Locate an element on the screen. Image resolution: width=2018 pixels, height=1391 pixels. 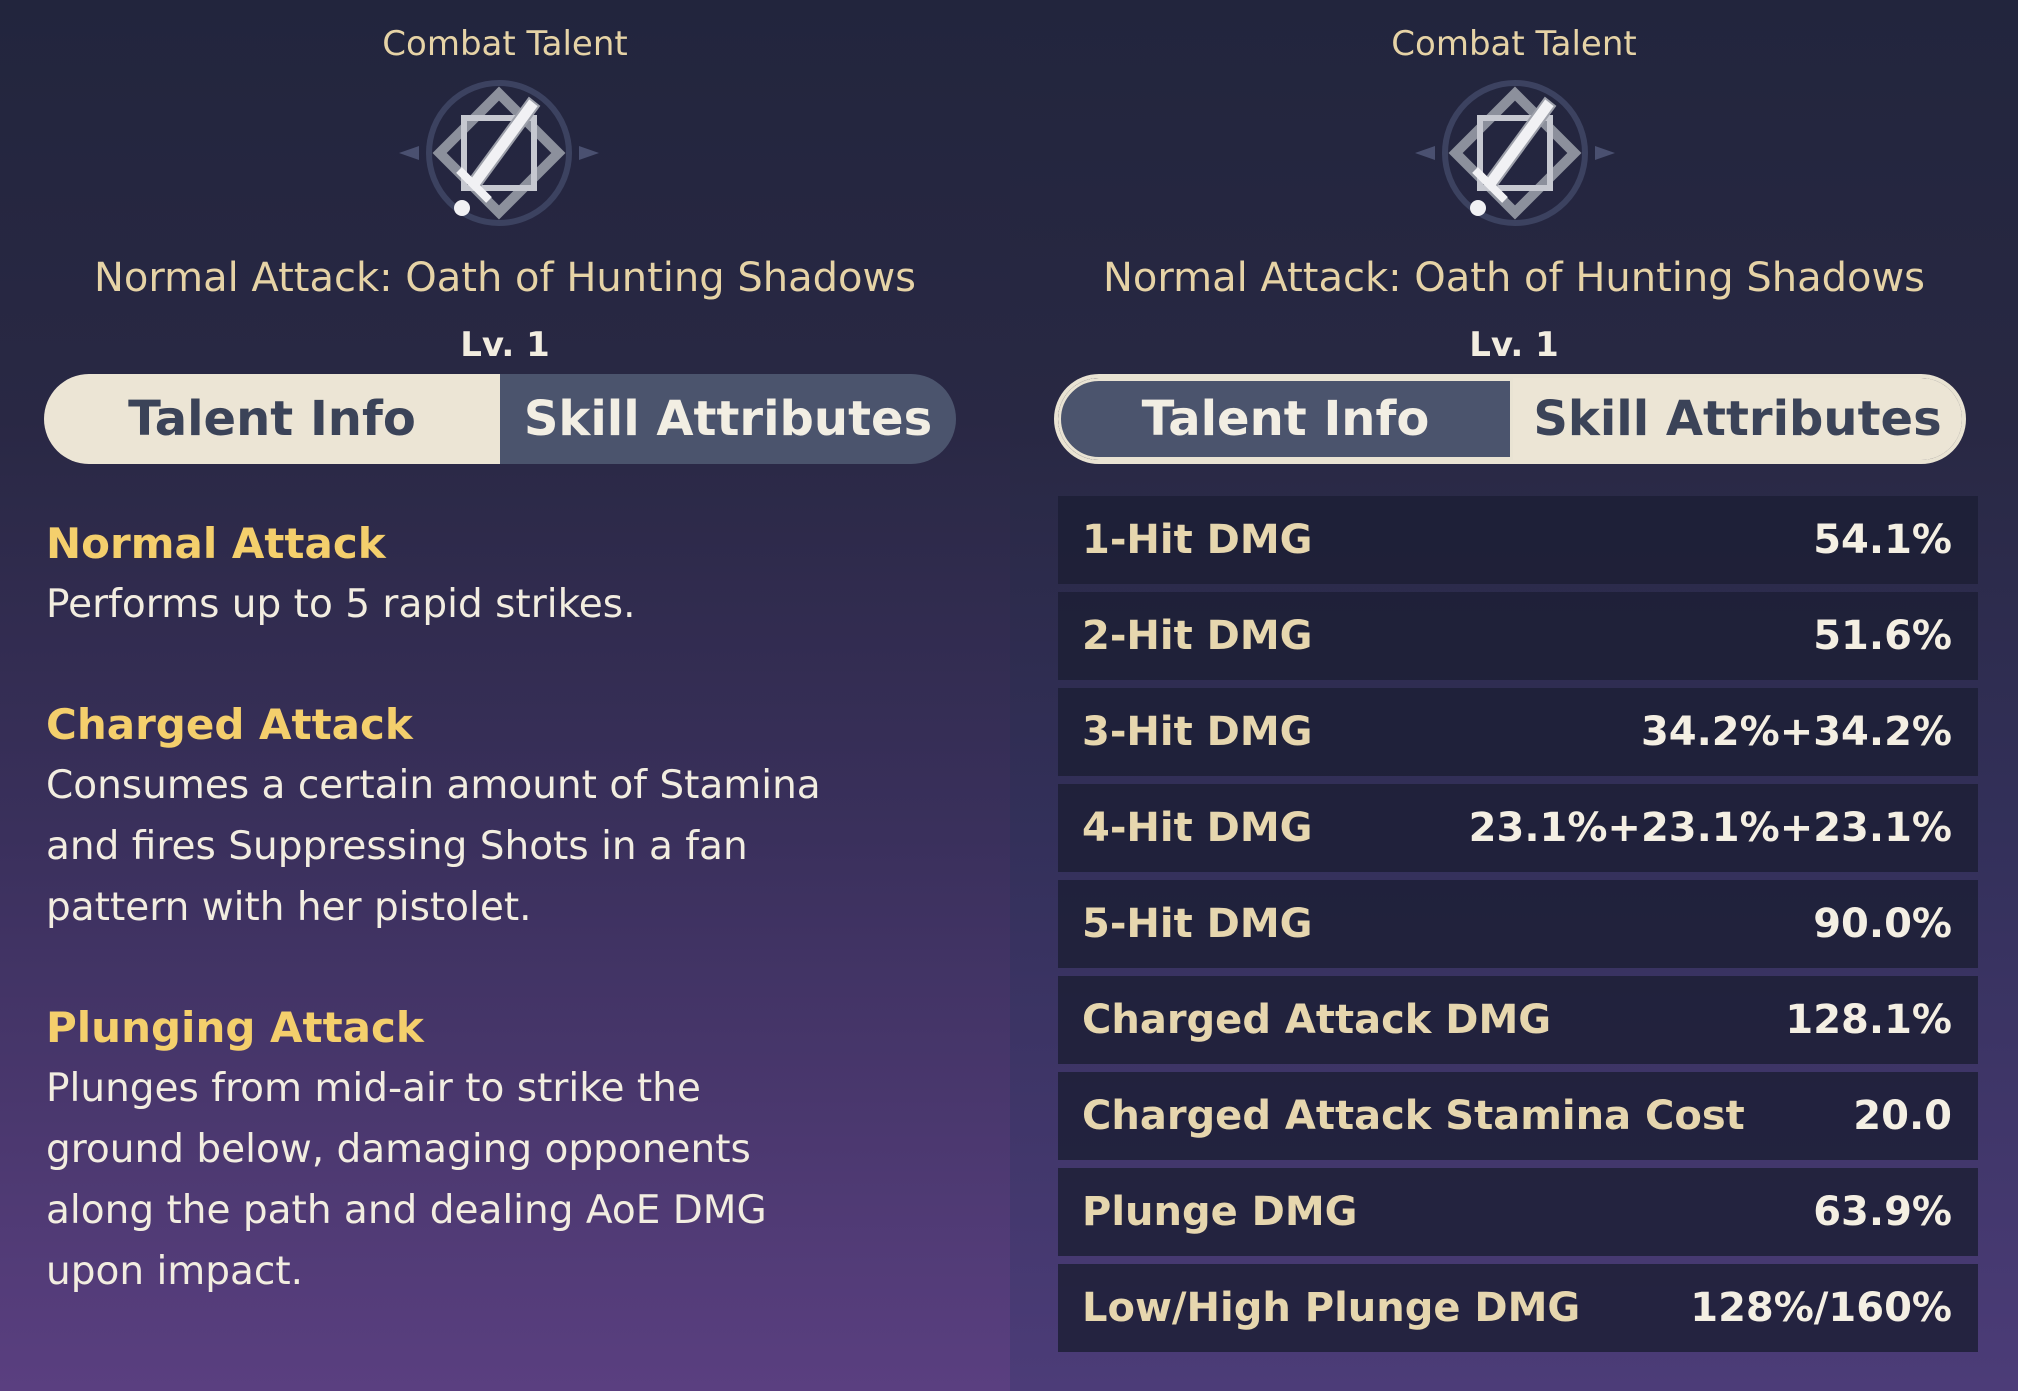
attribute-row: 3-Hit DMG 34.2%+34.2% is located at coordinates (1518, 732).